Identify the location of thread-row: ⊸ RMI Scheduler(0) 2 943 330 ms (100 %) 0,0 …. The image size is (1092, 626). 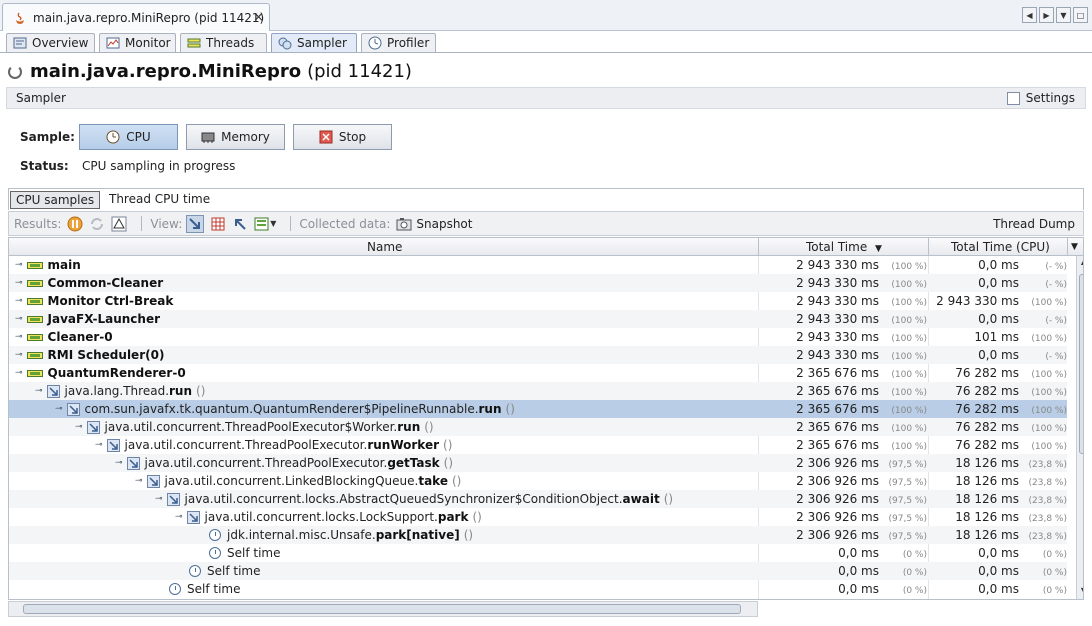
(538, 355).